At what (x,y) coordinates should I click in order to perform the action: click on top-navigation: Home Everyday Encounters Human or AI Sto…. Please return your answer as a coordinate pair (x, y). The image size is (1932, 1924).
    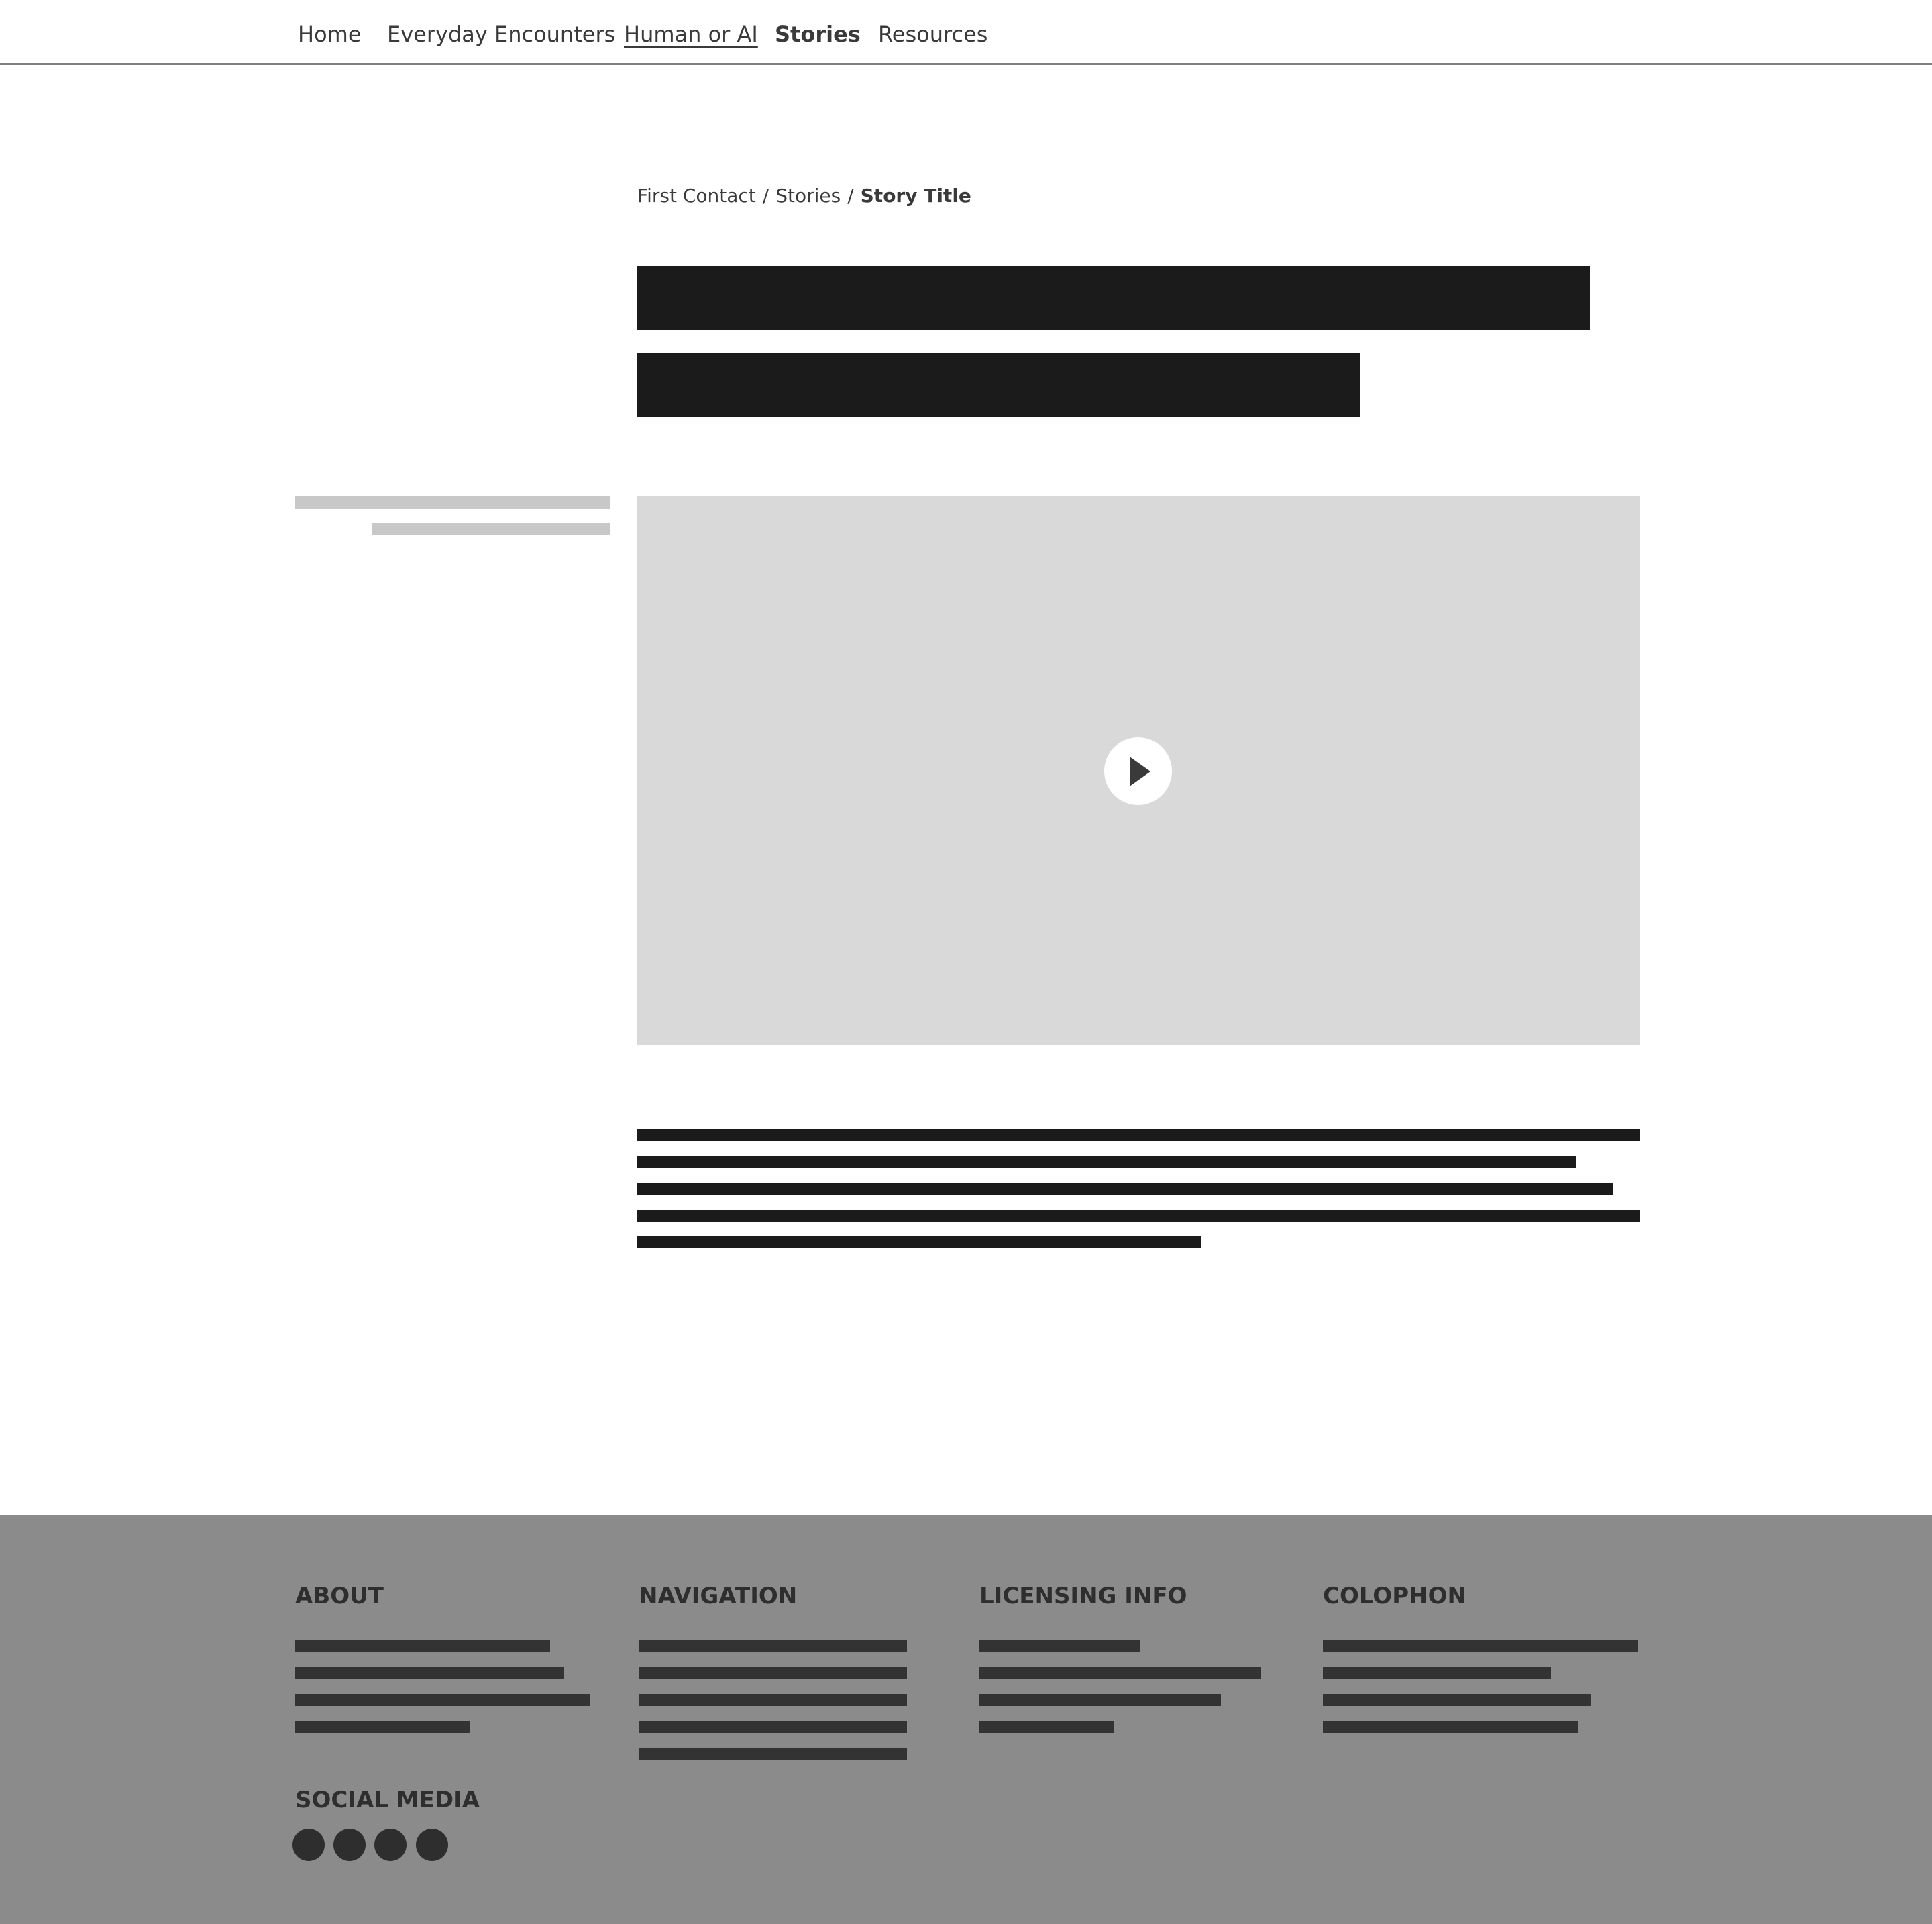
    Looking at the image, I should click on (966, 32).